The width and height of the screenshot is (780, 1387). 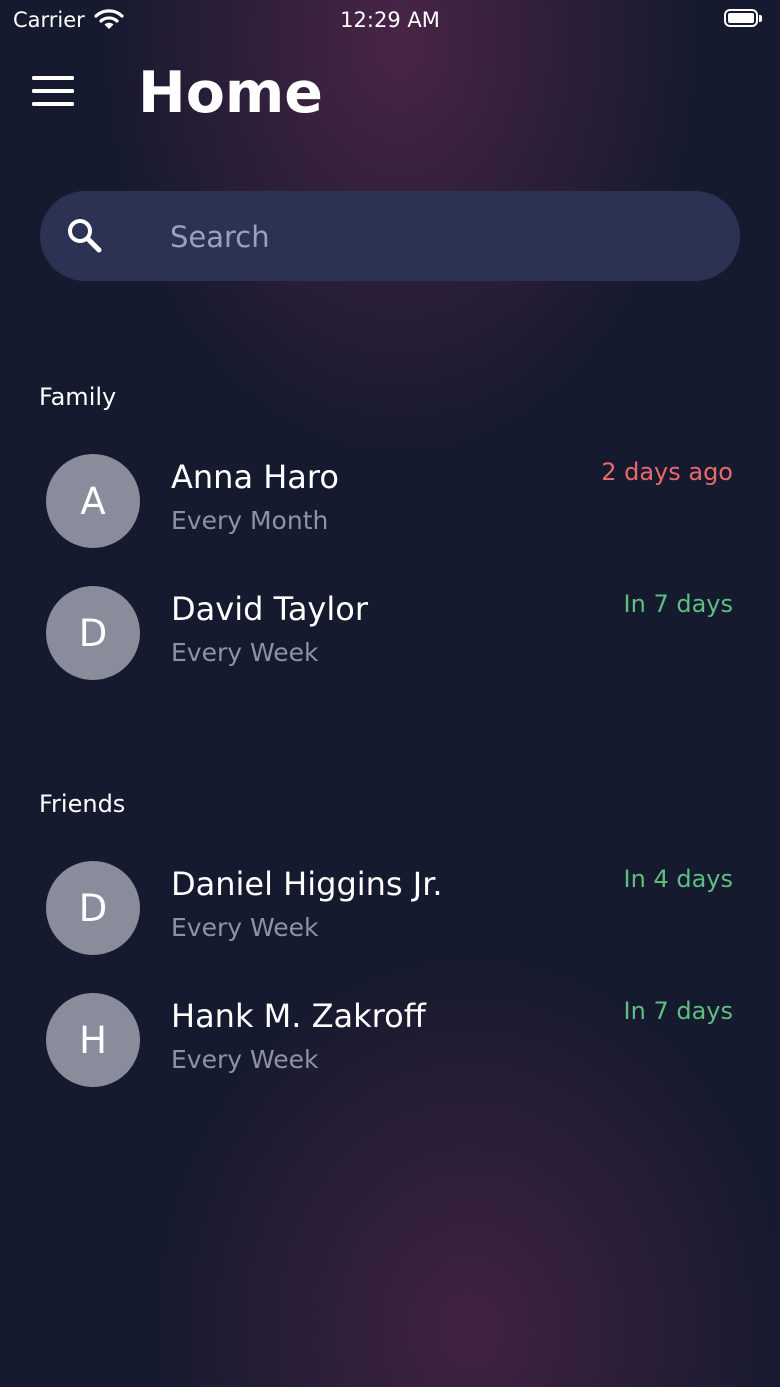 I want to click on menu-button, so click(x=53, y=92).